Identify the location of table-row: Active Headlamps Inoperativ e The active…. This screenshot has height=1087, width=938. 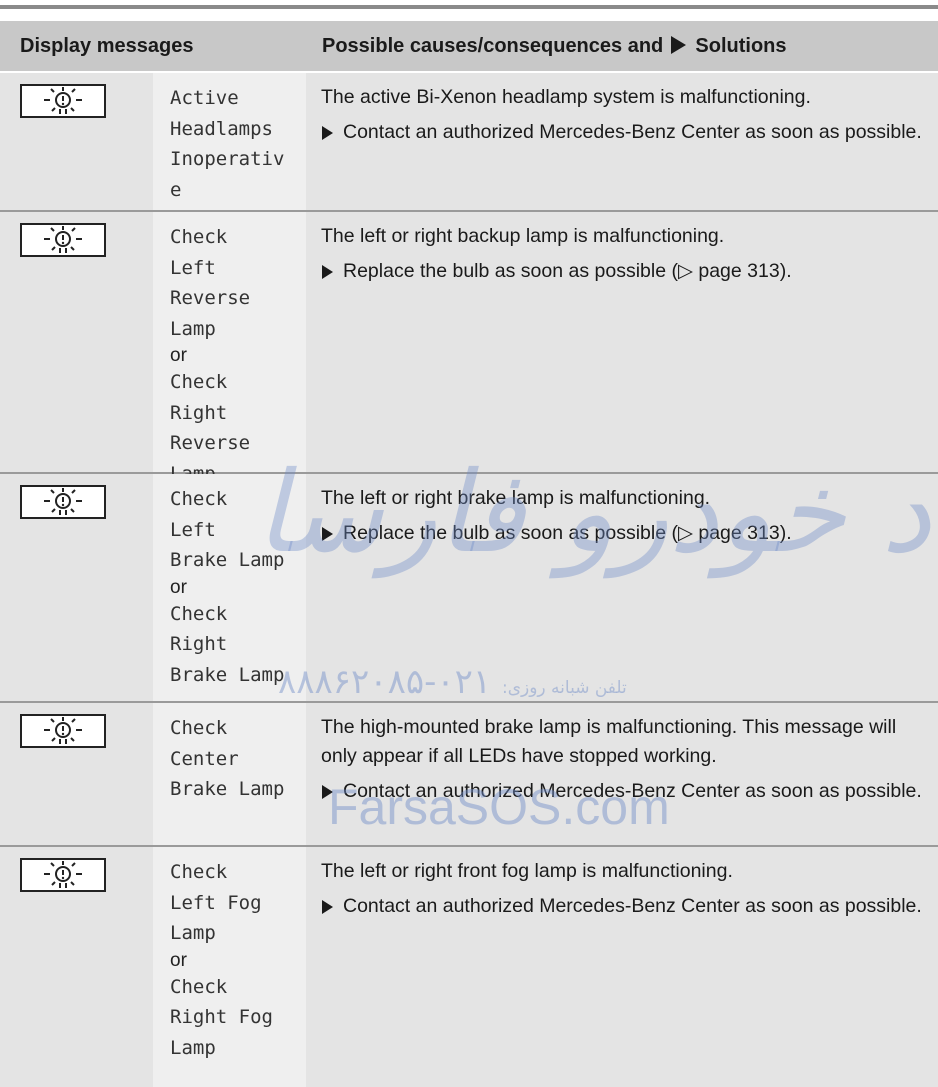
(469, 142).